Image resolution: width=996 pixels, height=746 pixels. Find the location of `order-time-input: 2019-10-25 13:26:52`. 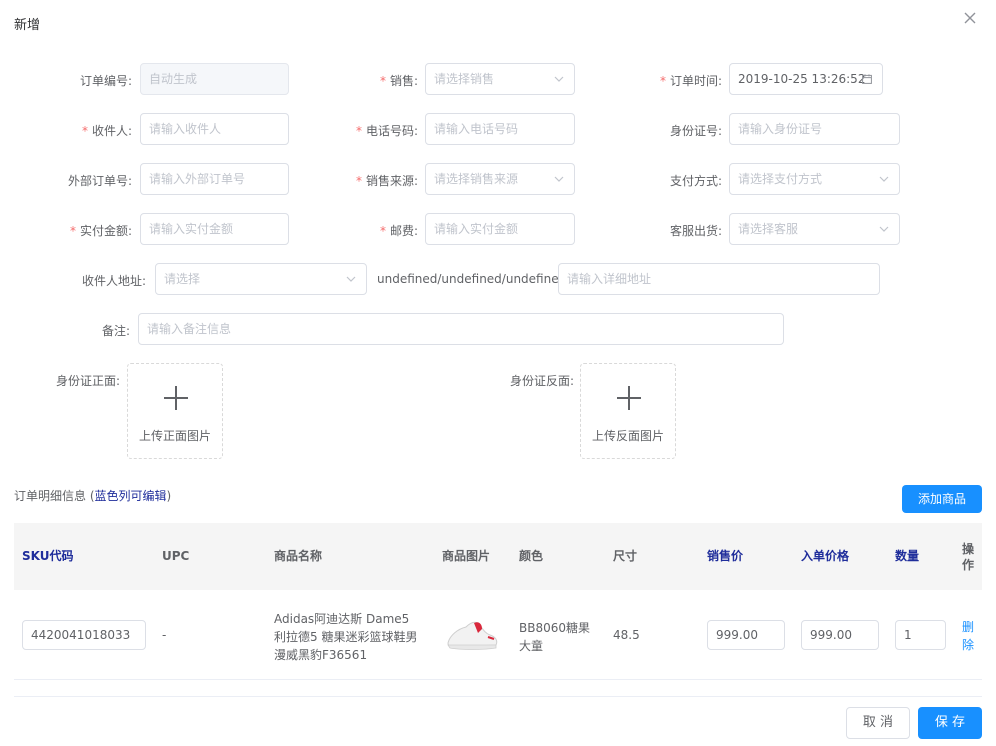

order-time-input: 2019-10-25 13:26:52 is located at coordinates (806, 79).